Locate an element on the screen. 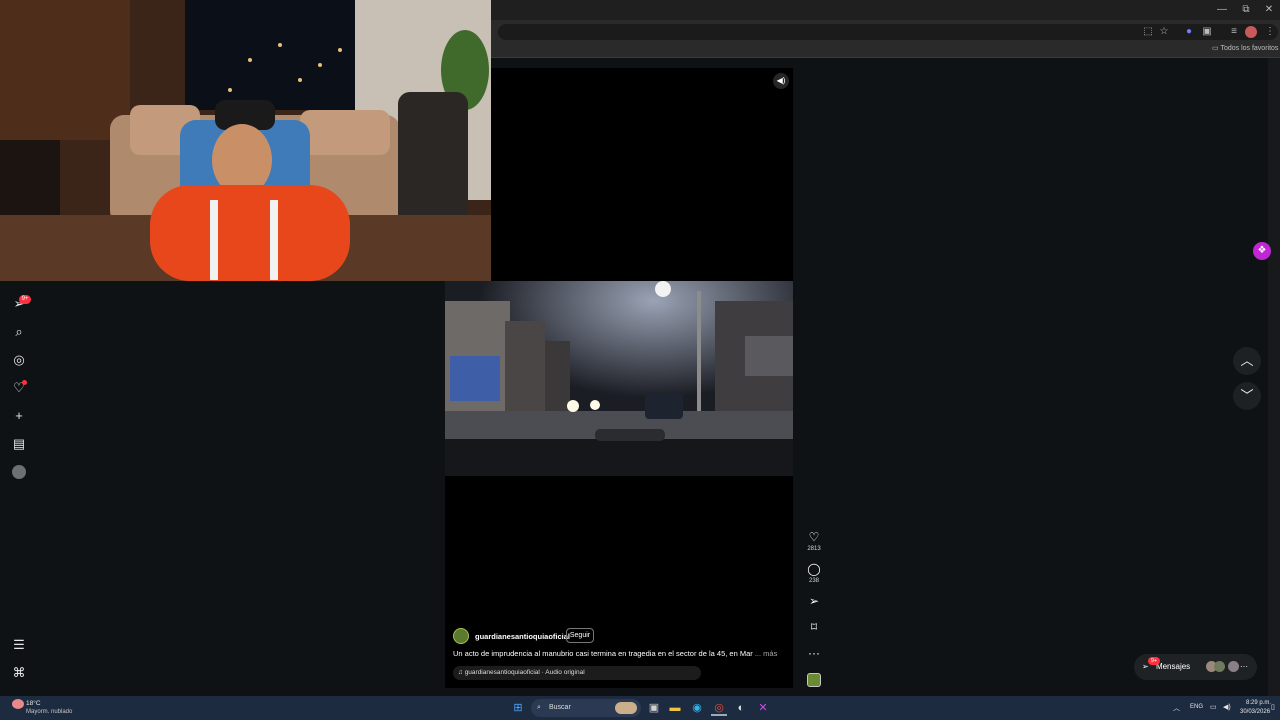 The image size is (1280, 720). comment-count: 238 is located at coordinates (813, 581).